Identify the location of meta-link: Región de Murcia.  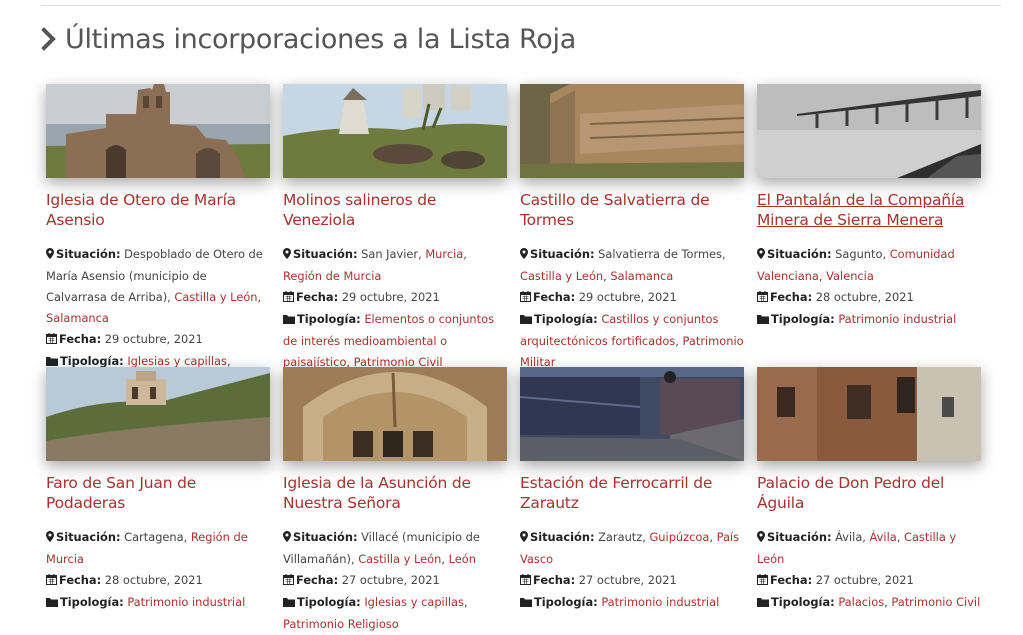
(332, 276).